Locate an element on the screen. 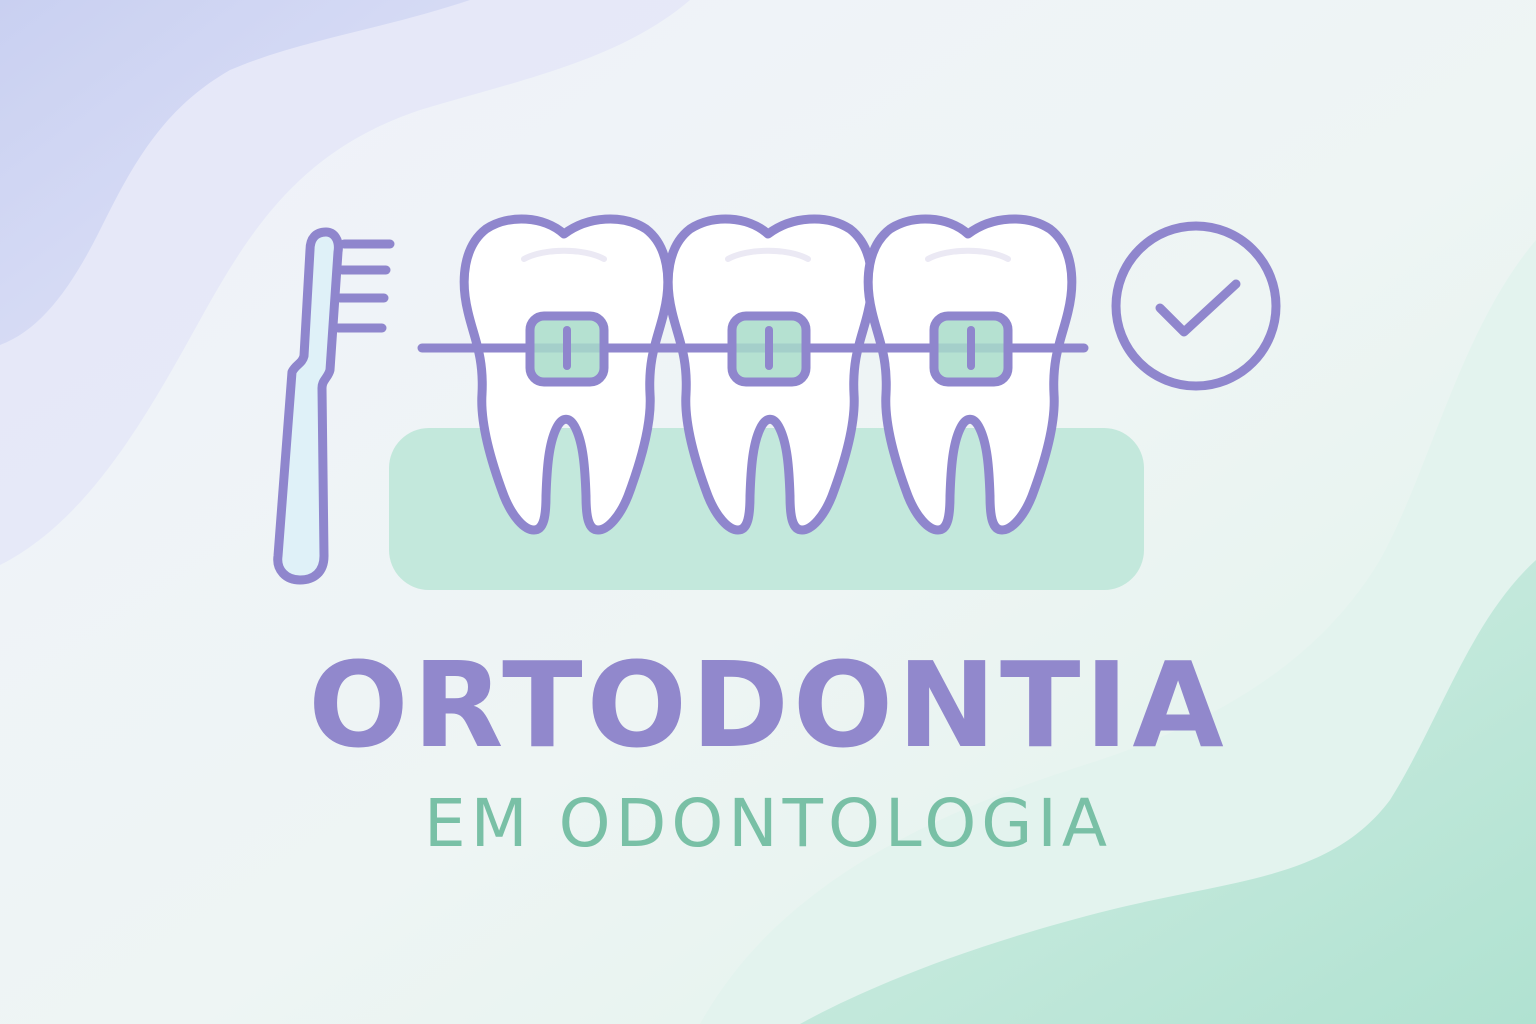 This screenshot has width=1536, height=1024. check-circle-icon is located at coordinates (1196, 306).